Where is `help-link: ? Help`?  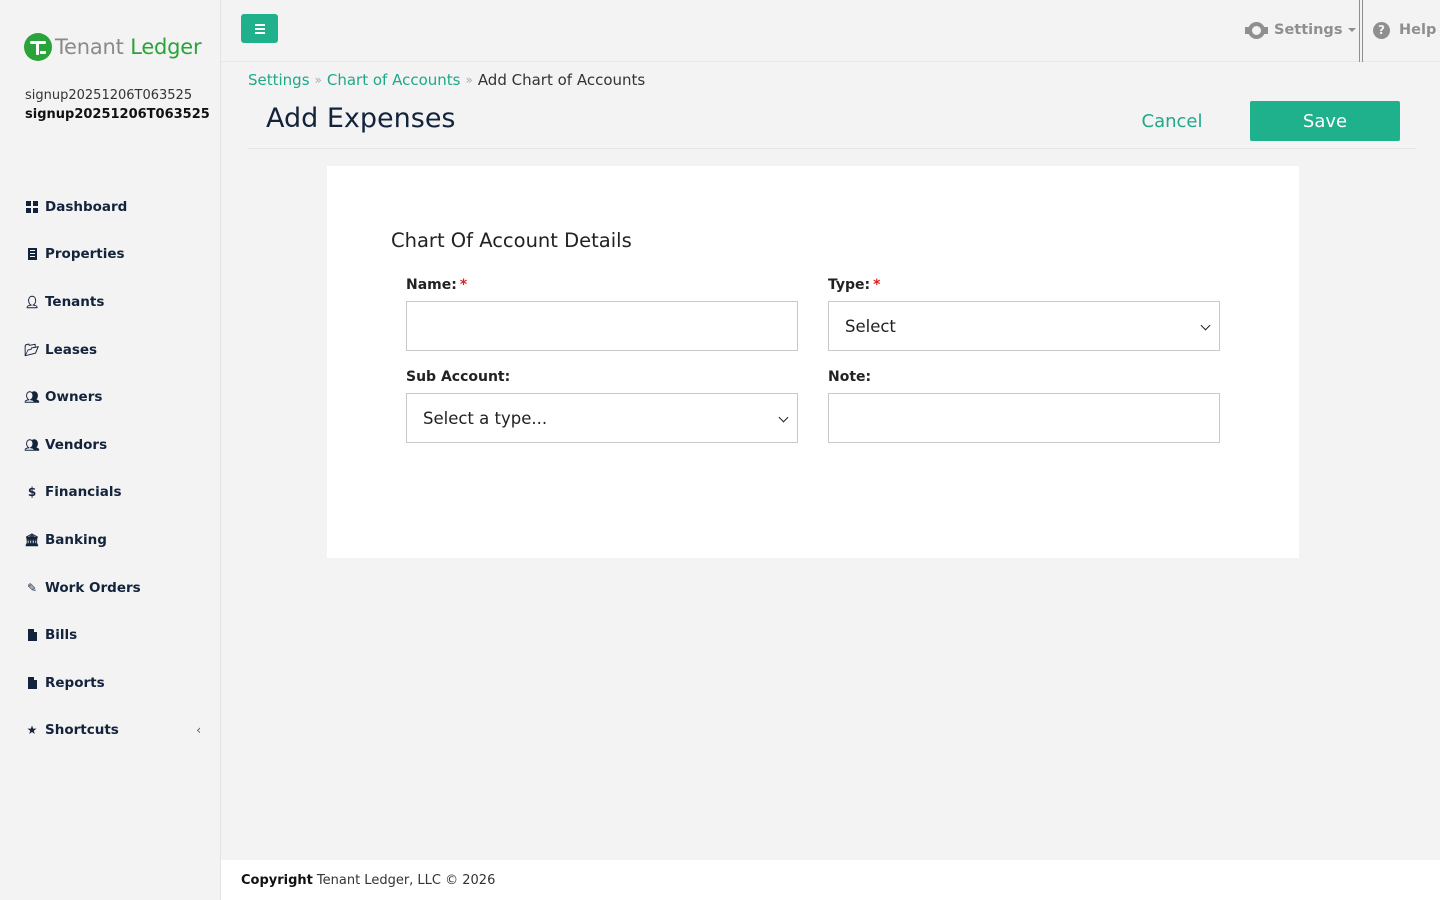
help-link: ? Help is located at coordinates (1404, 30).